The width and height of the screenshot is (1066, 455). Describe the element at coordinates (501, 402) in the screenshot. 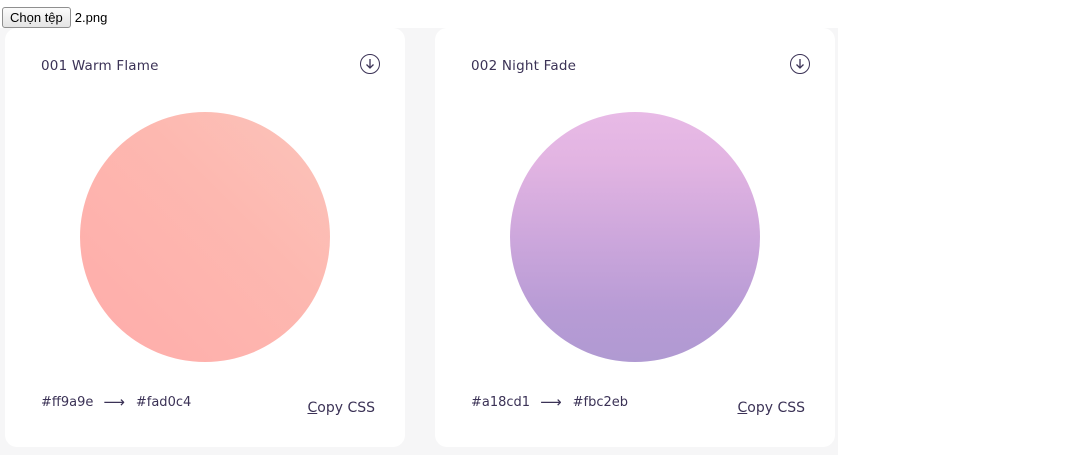

I see `from-color-code: #a18cd1` at that location.